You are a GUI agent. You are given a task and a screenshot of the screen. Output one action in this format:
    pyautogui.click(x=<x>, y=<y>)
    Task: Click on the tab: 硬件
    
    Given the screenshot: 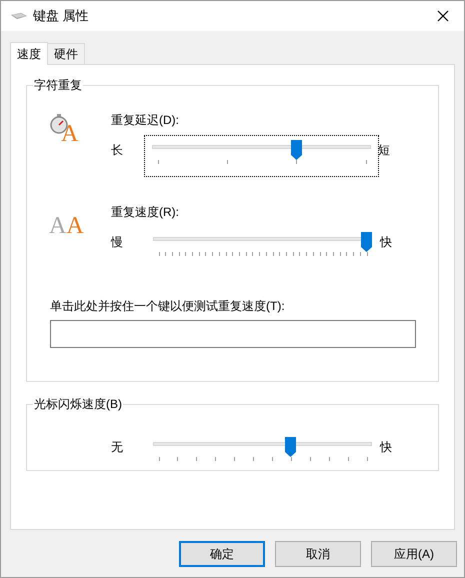 What is the action you would take?
    pyautogui.click(x=66, y=53)
    